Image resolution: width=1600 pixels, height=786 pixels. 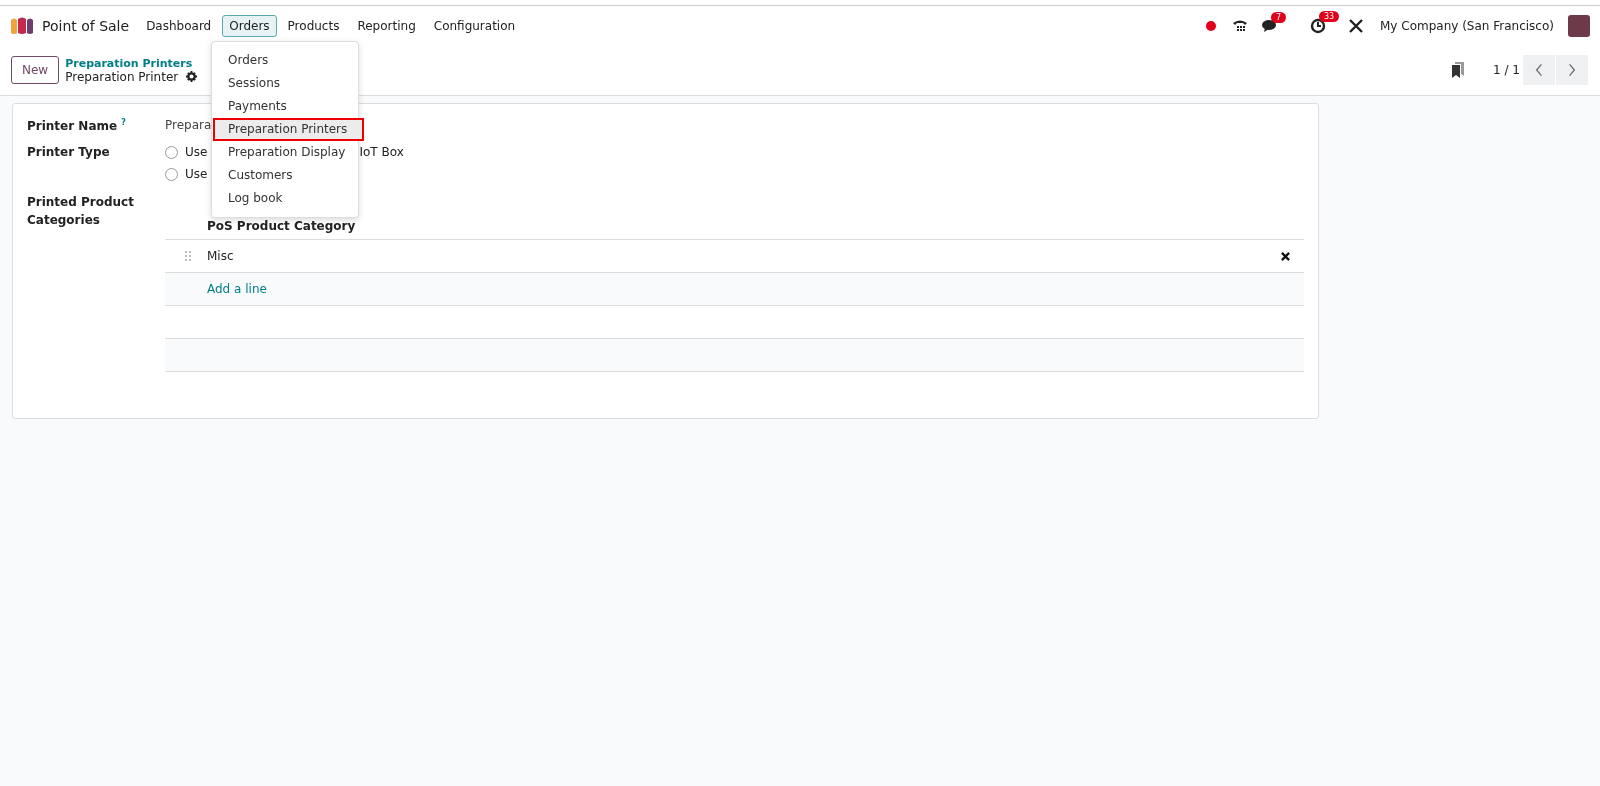 What do you see at coordinates (35, 70) in the screenshot?
I see `new-button: New` at bounding box center [35, 70].